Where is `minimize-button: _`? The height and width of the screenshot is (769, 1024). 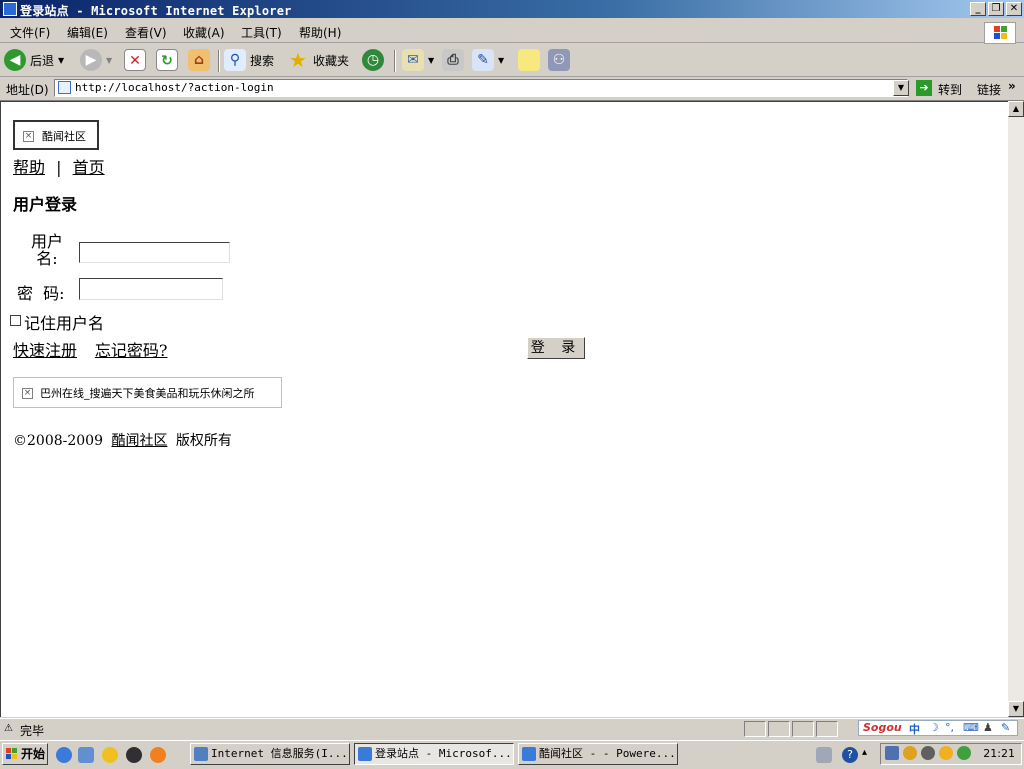 minimize-button: _ is located at coordinates (978, 9).